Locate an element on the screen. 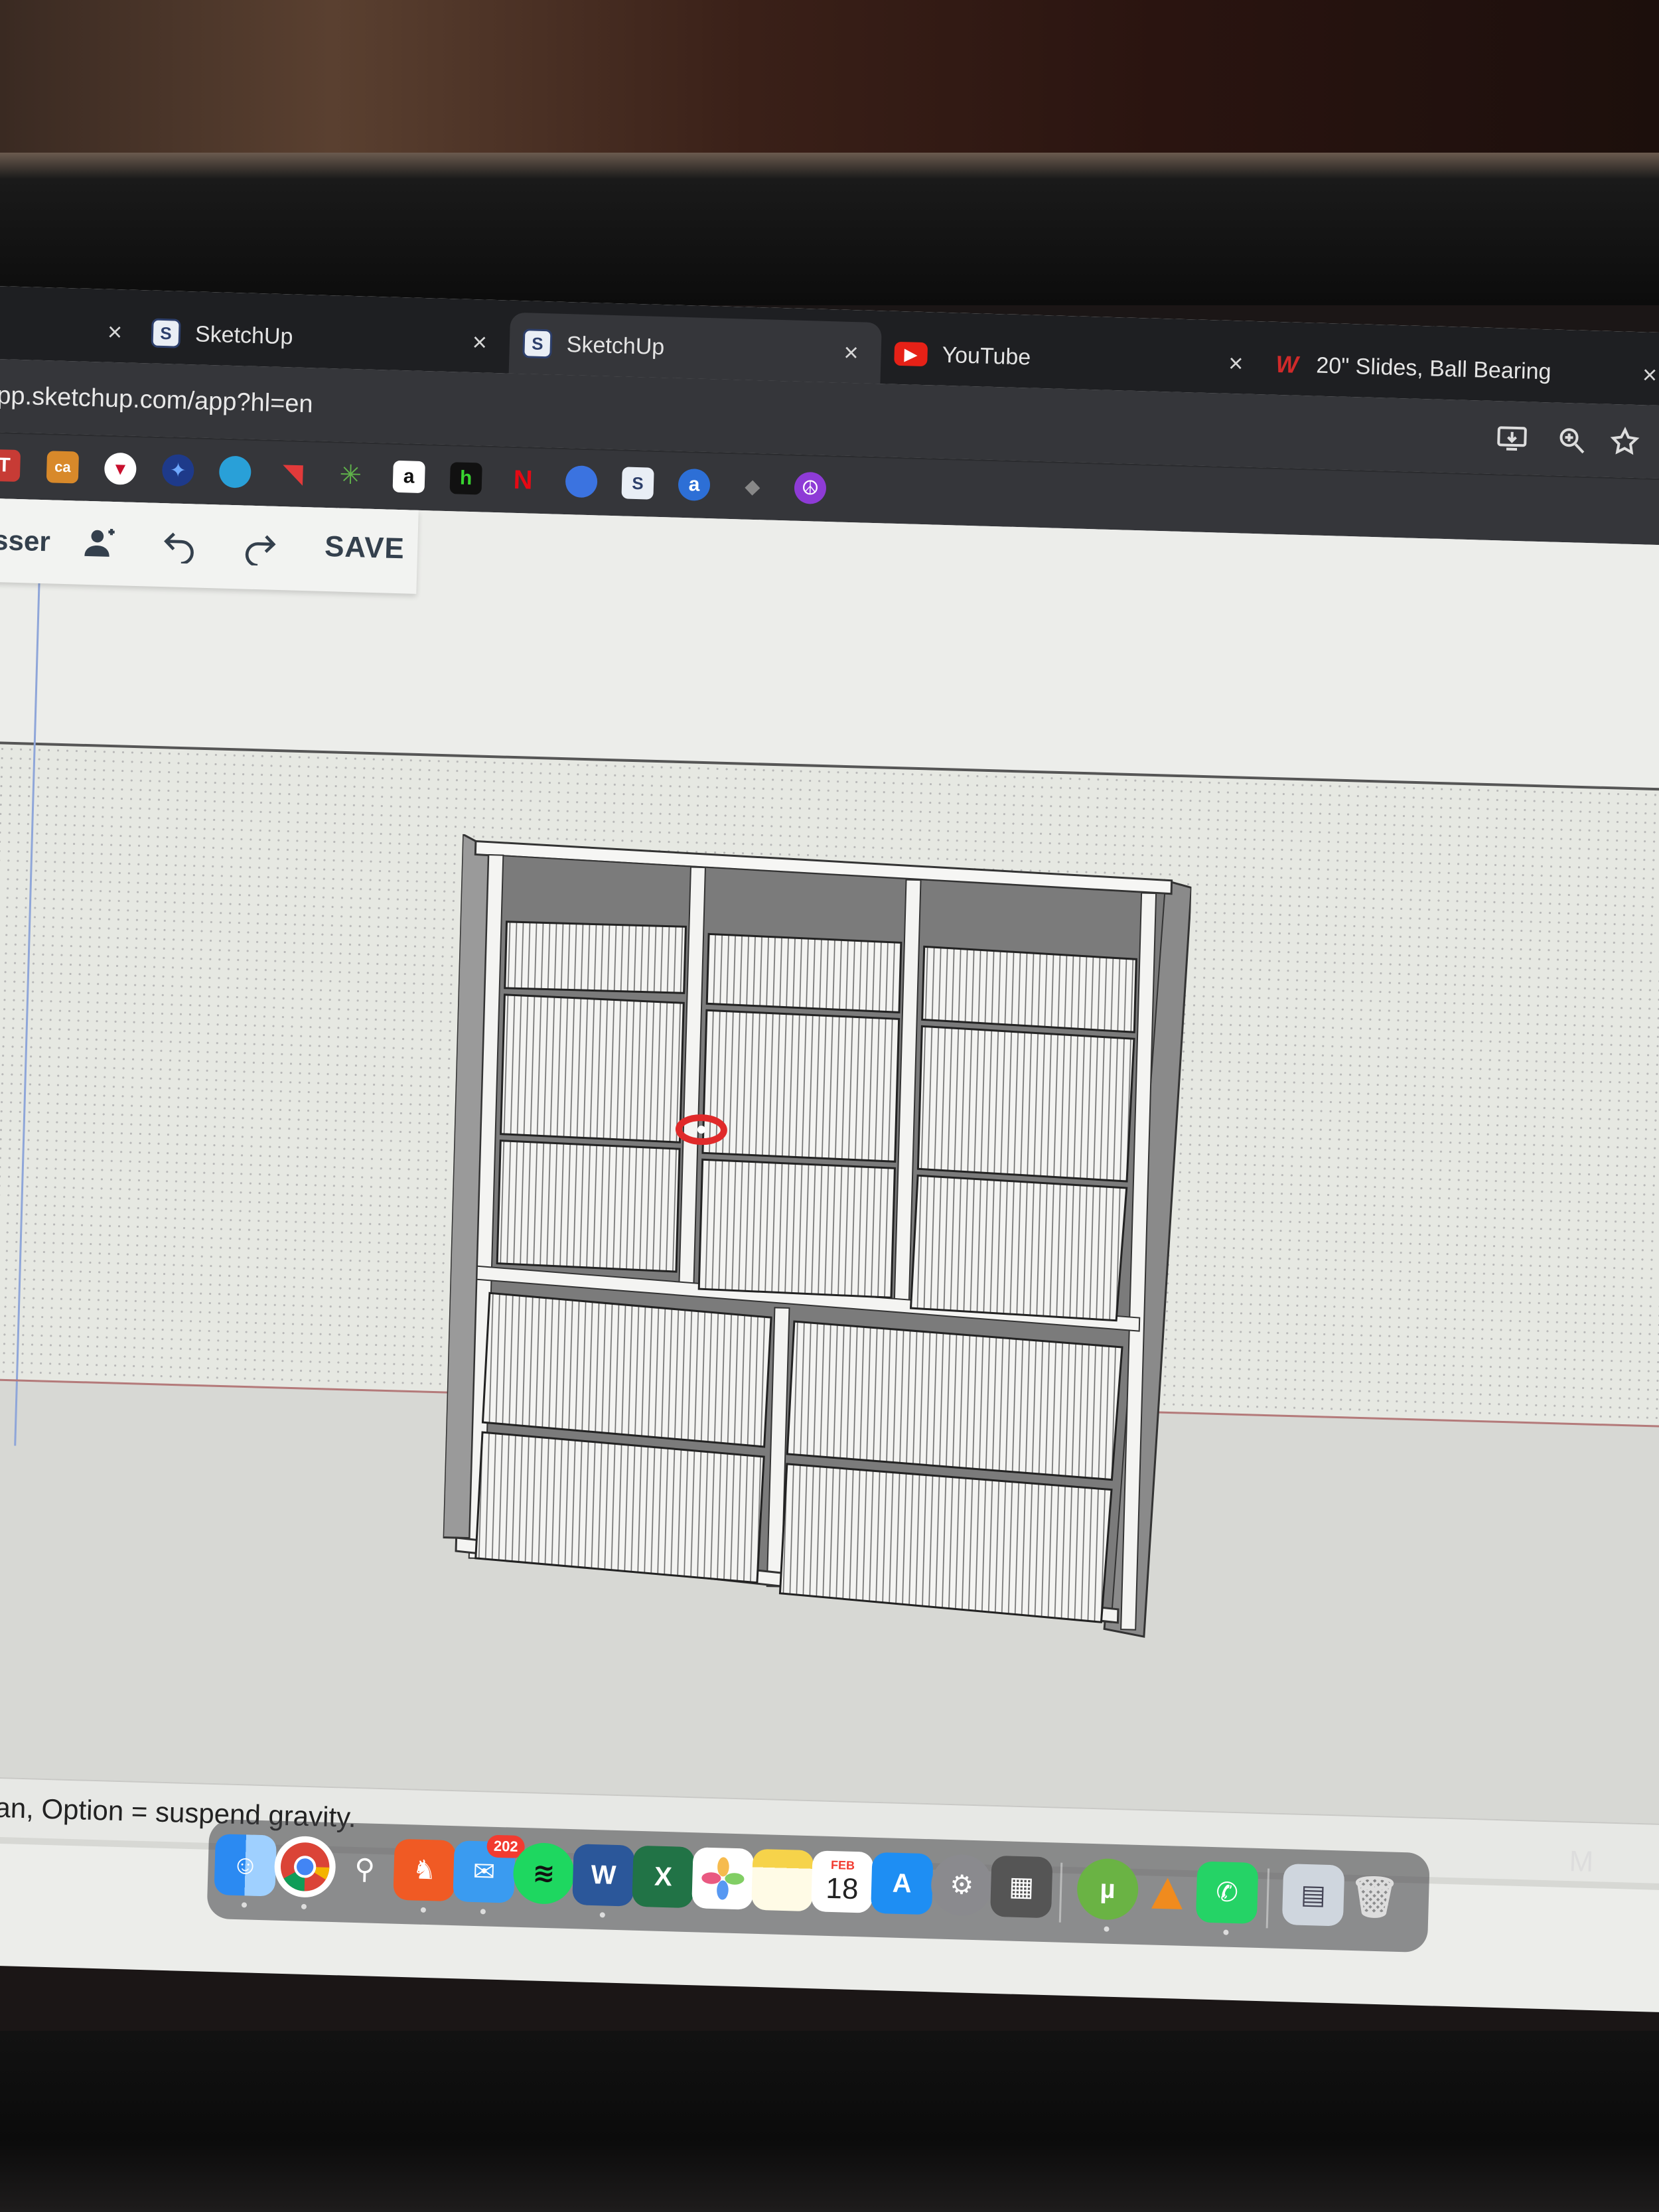 The width and height of the screenshot is (1659, 2212). tab-label: YouTube is located at coordinates (986, 356).